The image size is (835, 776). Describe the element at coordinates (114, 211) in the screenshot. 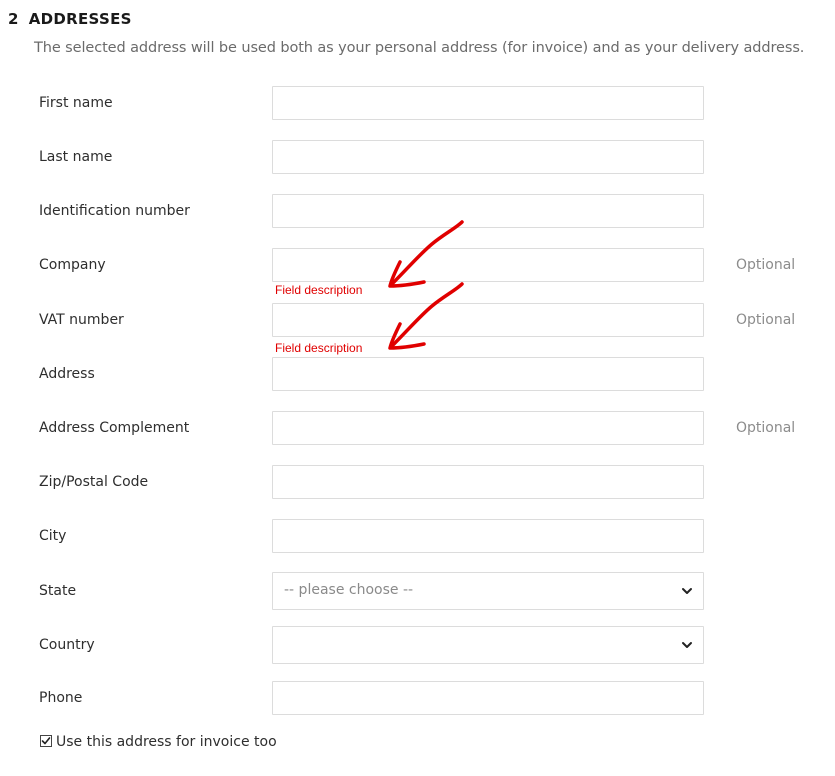

I see `identification-number-label: Identification number` at that location.